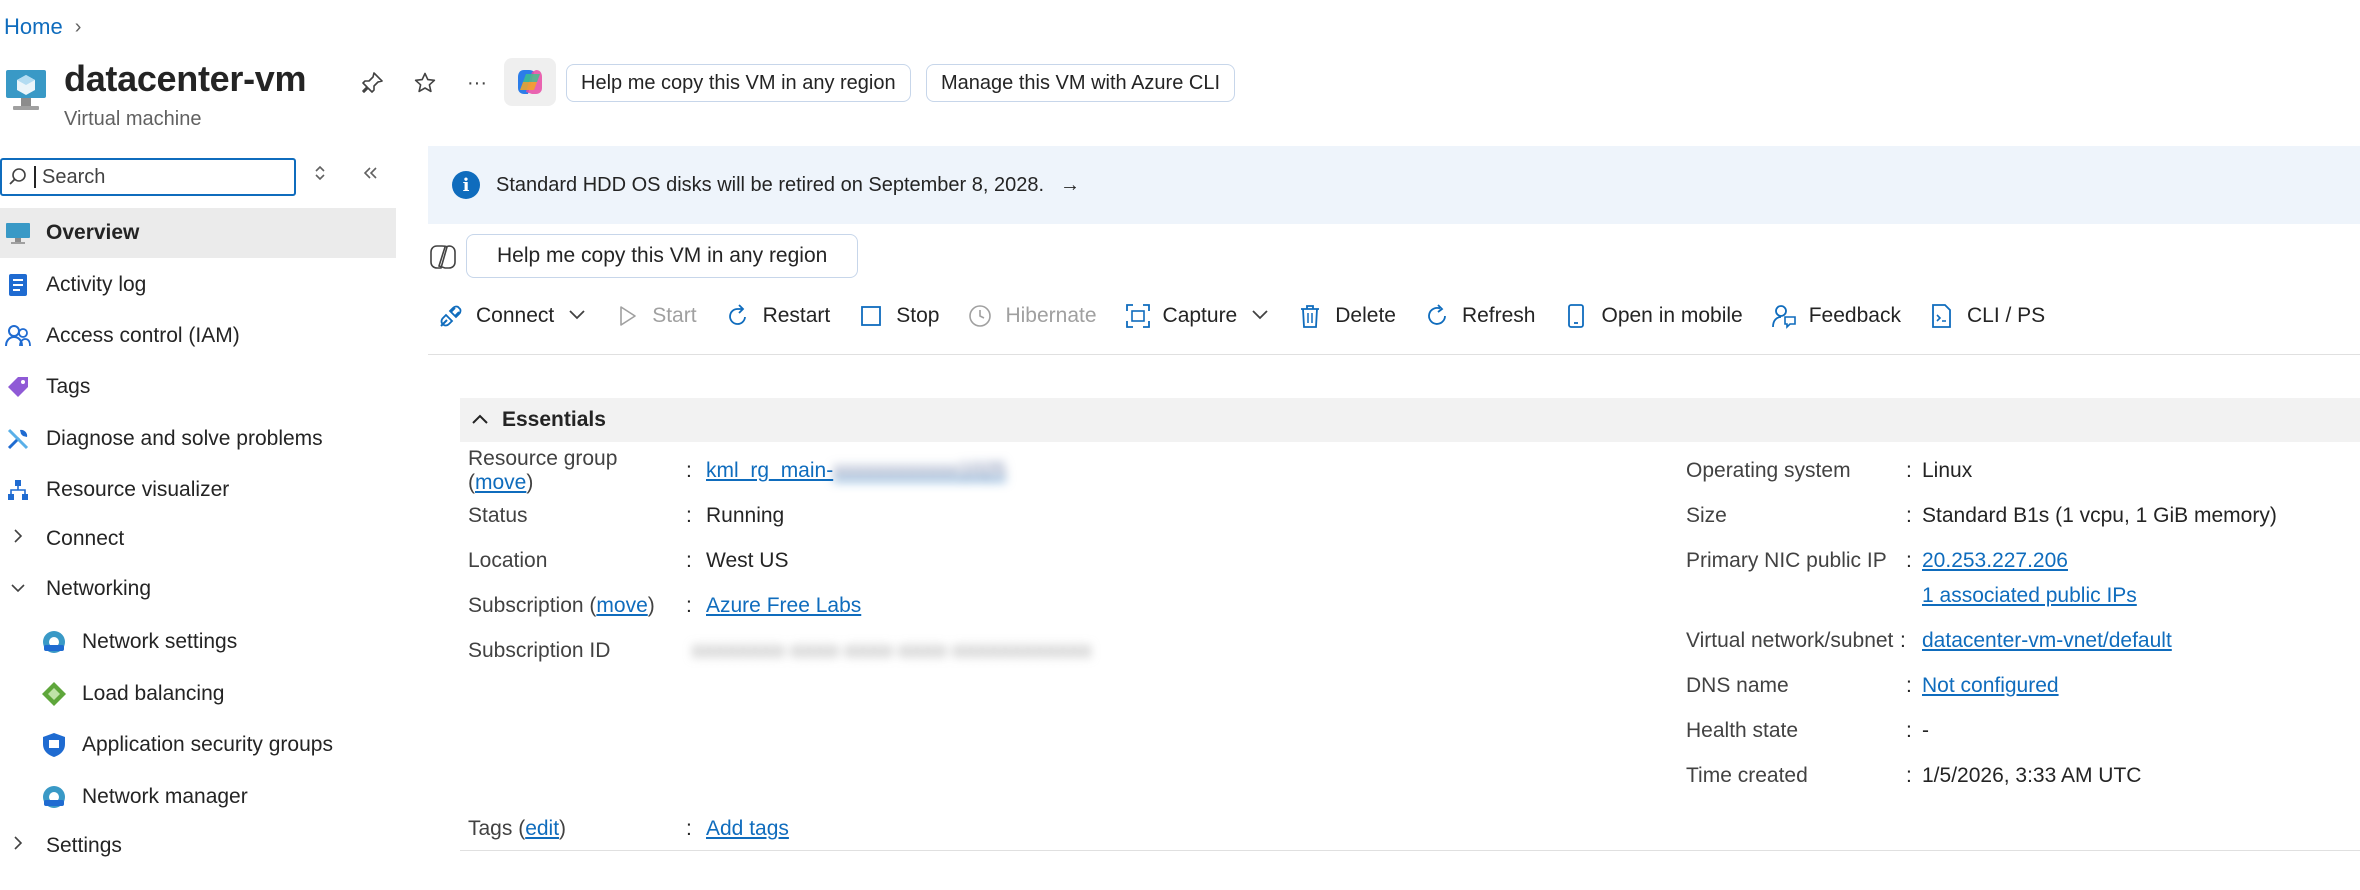 The height and width of the screenshot is (890, 2360). What do you see at coordinates (198, 846) in the screenshot?
I see `sidebar-group-settings: Settings` at bounding box center [198, 846].